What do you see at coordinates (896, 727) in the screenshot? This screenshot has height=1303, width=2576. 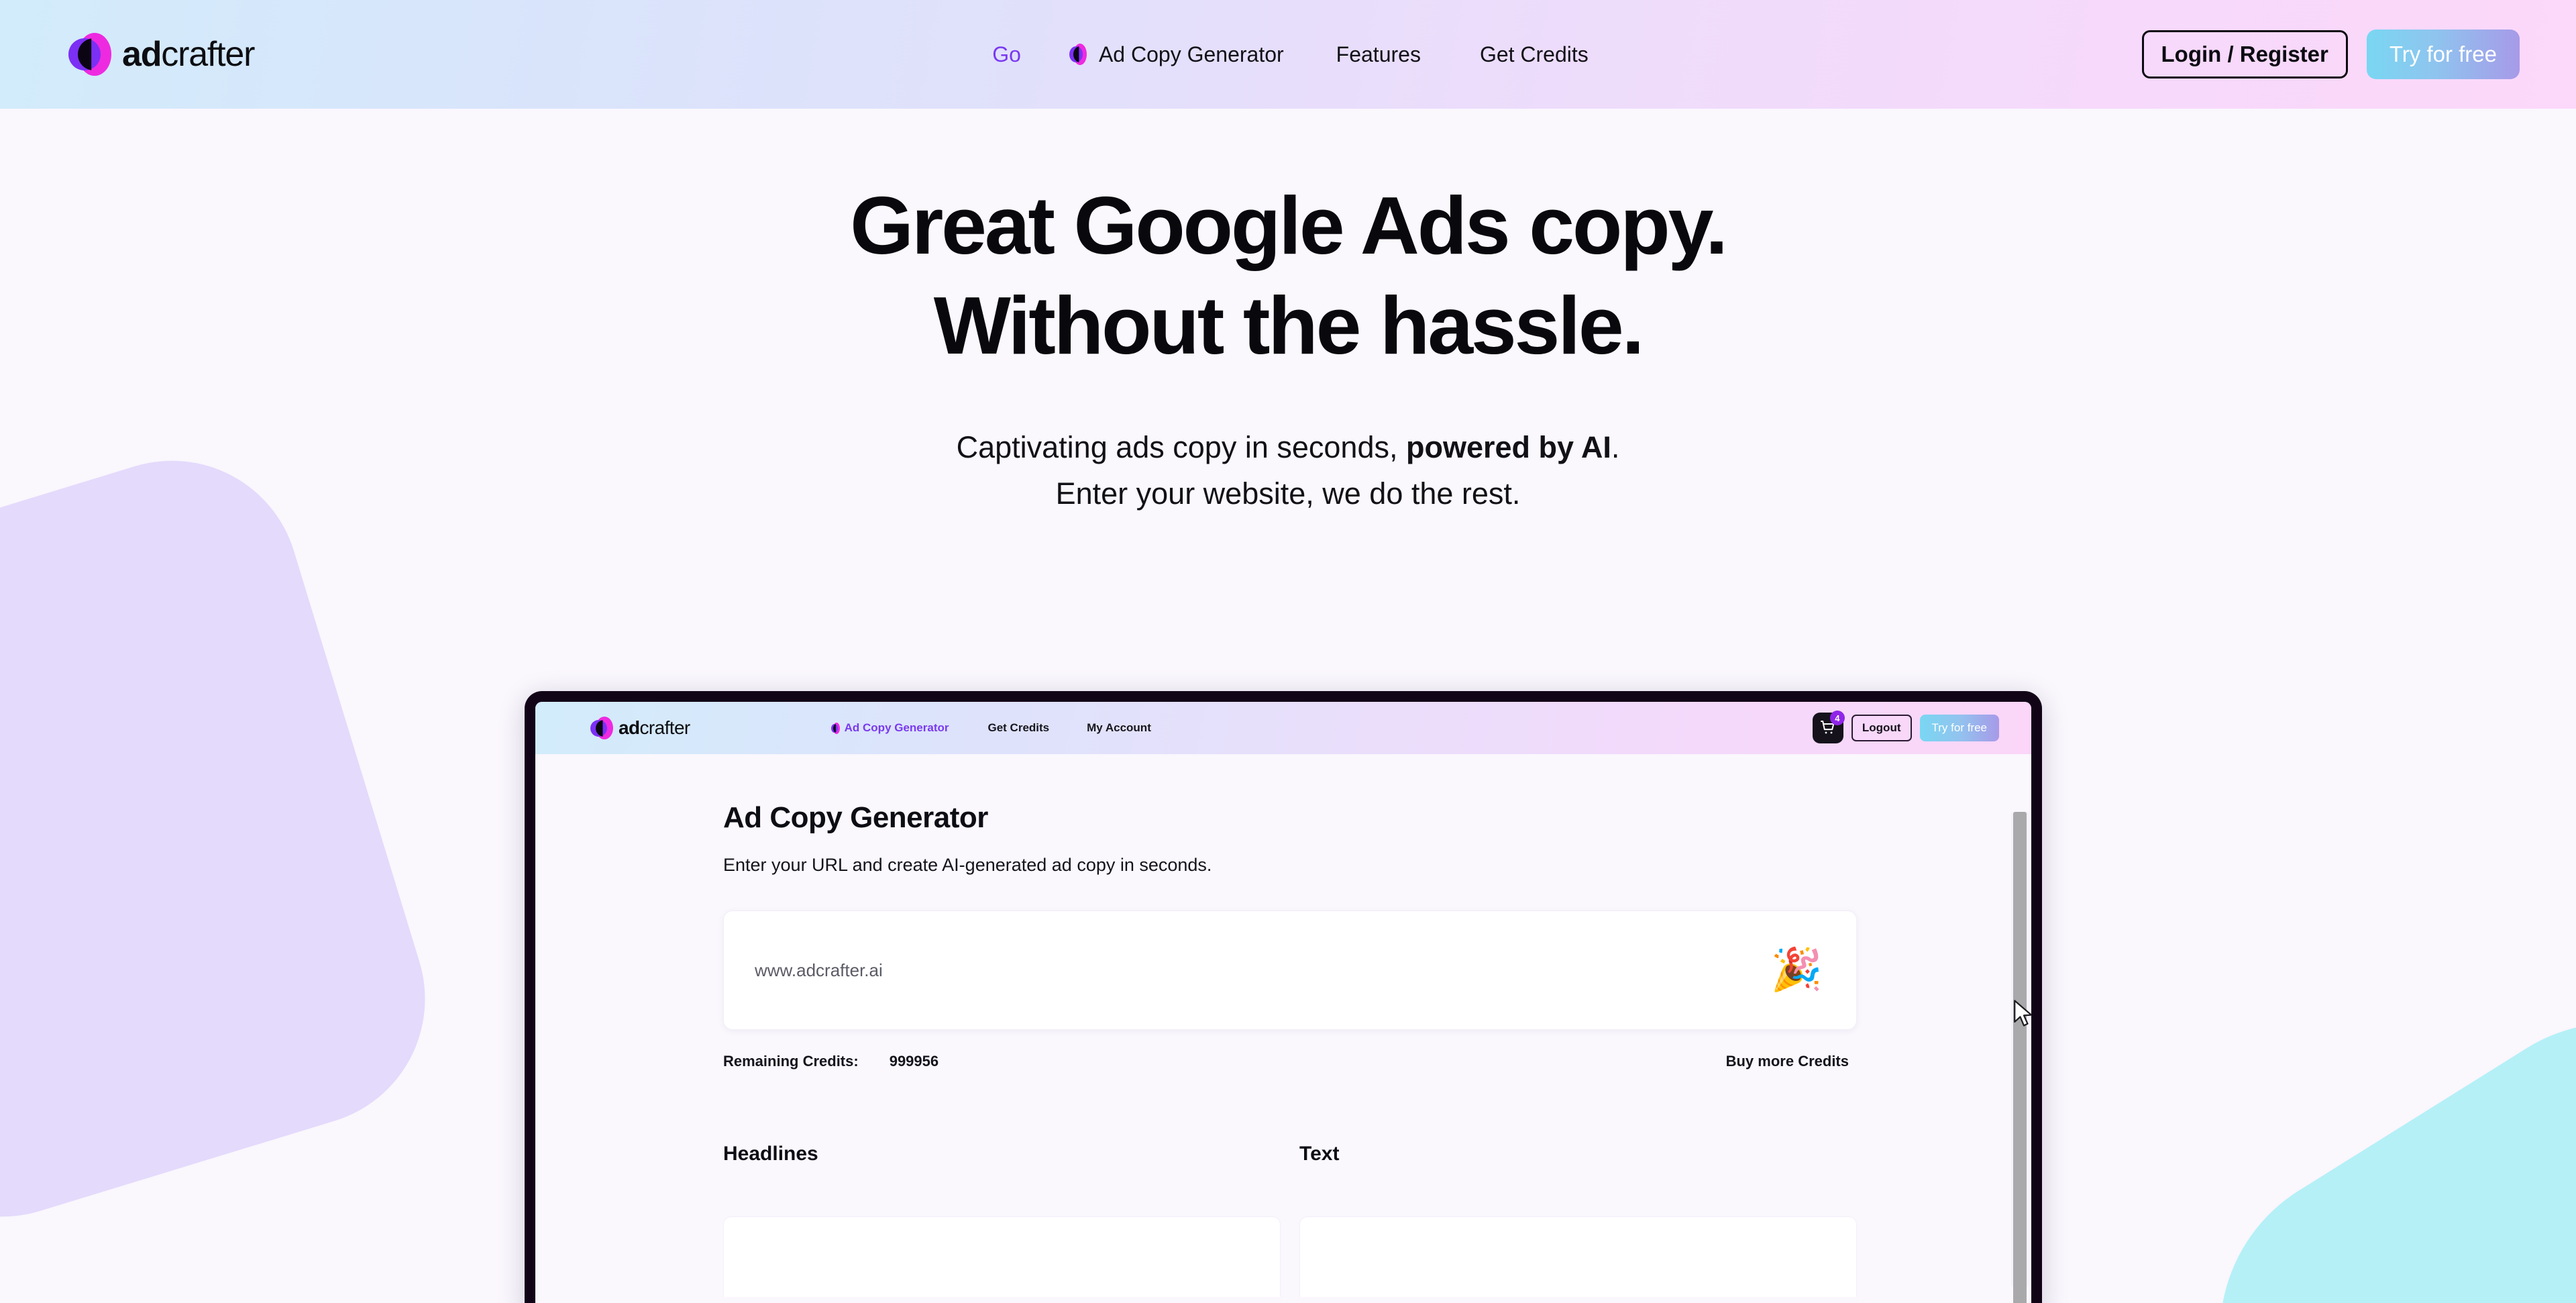 I see `mockup-nav-item-ad-copy-generator-label: Ad Copy Generator` at bounding box center [896, 727].